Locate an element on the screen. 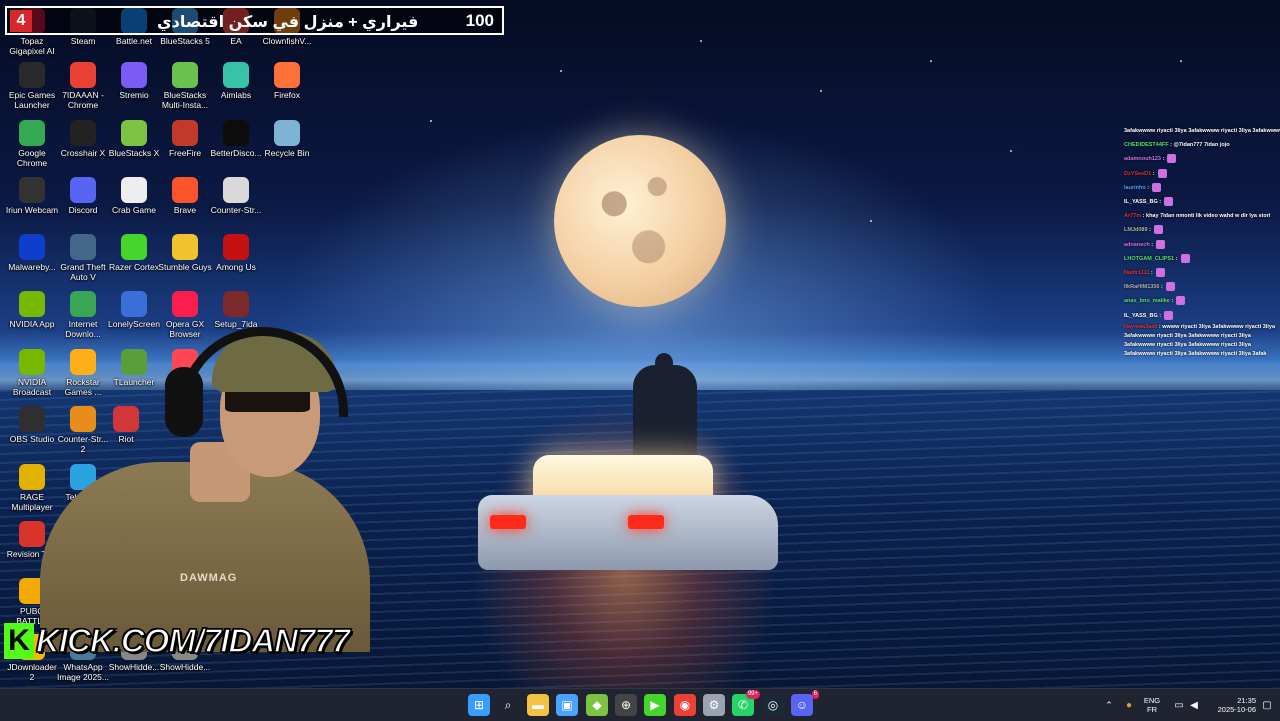 The width and height of the screenshot is (1280, 721). desktop-icon-label: Recycle Bin is located at coordinates (287, 153).